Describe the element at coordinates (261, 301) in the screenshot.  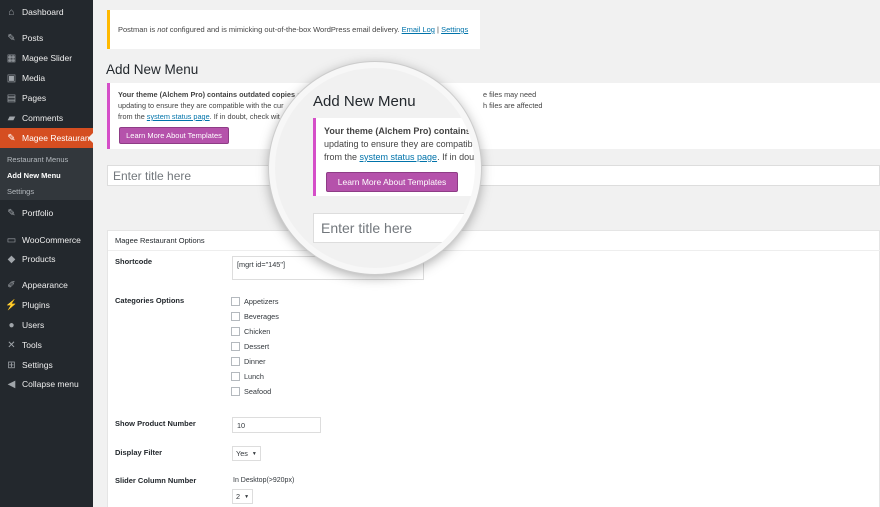
I see `checkbox-label: Appetizers` at that location.